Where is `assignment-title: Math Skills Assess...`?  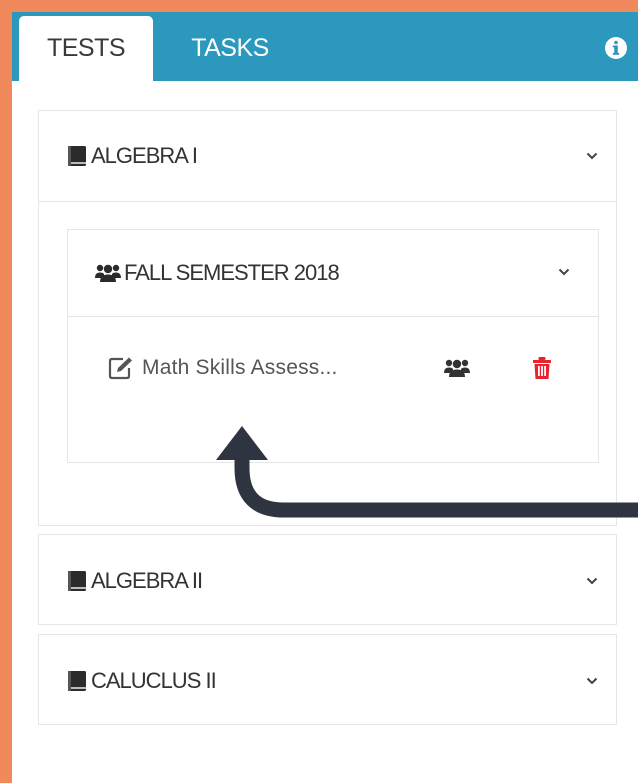
assignment-title: Math Skills Assess... is located at coordinates (240, 368).